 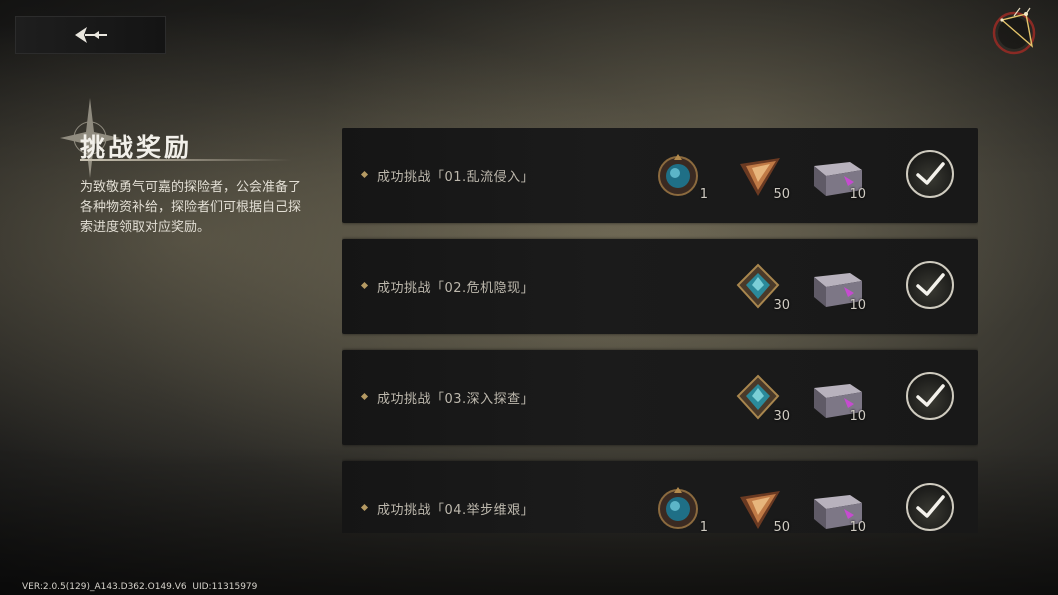 What do you see at coordinates (456, 177) in the screenshot?
I see `challenge-label: 成功挑战「01.乱流侵入」` at bounding box center [456, 177].